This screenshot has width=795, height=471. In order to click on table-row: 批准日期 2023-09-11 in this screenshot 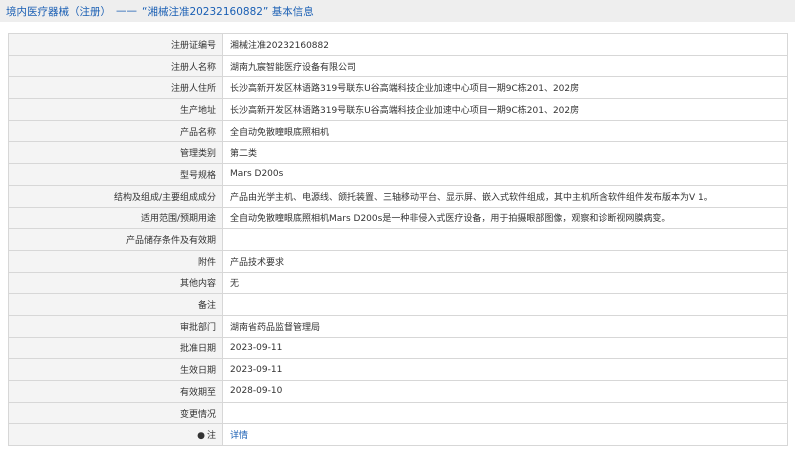, I will do `click(398, 348)`.